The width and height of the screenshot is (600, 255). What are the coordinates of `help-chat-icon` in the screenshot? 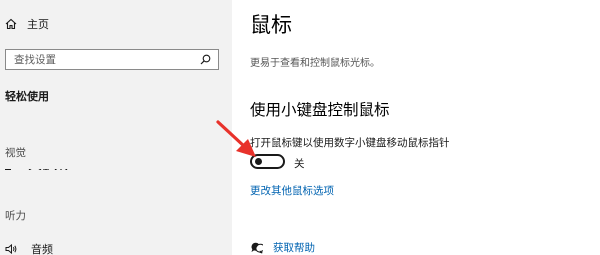 It's located at (257, 247).